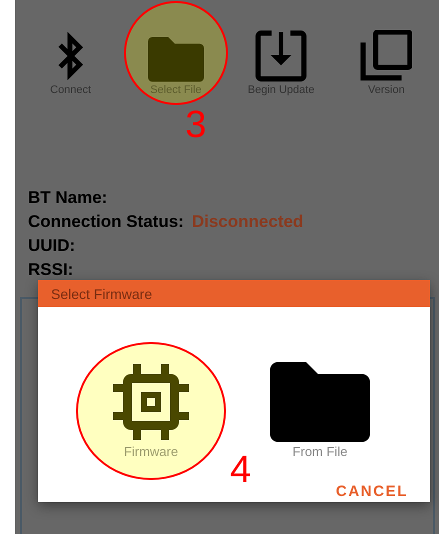 This screenshot has width=439, height=534. What do you see at coordinates (51, 270) in the screenshot?
I see `info-label: RSSI:` at bounding box center [51, 270].